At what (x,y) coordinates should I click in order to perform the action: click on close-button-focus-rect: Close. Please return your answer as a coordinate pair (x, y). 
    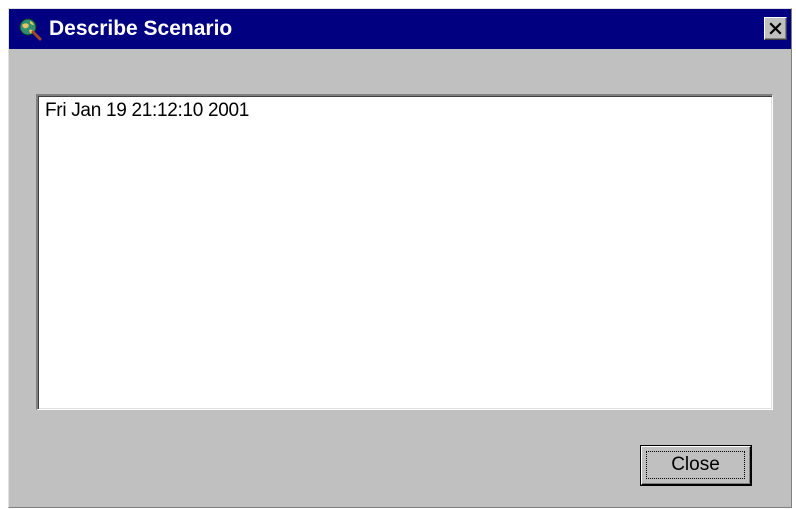
    Looking at the image, I should click on (695, 465).